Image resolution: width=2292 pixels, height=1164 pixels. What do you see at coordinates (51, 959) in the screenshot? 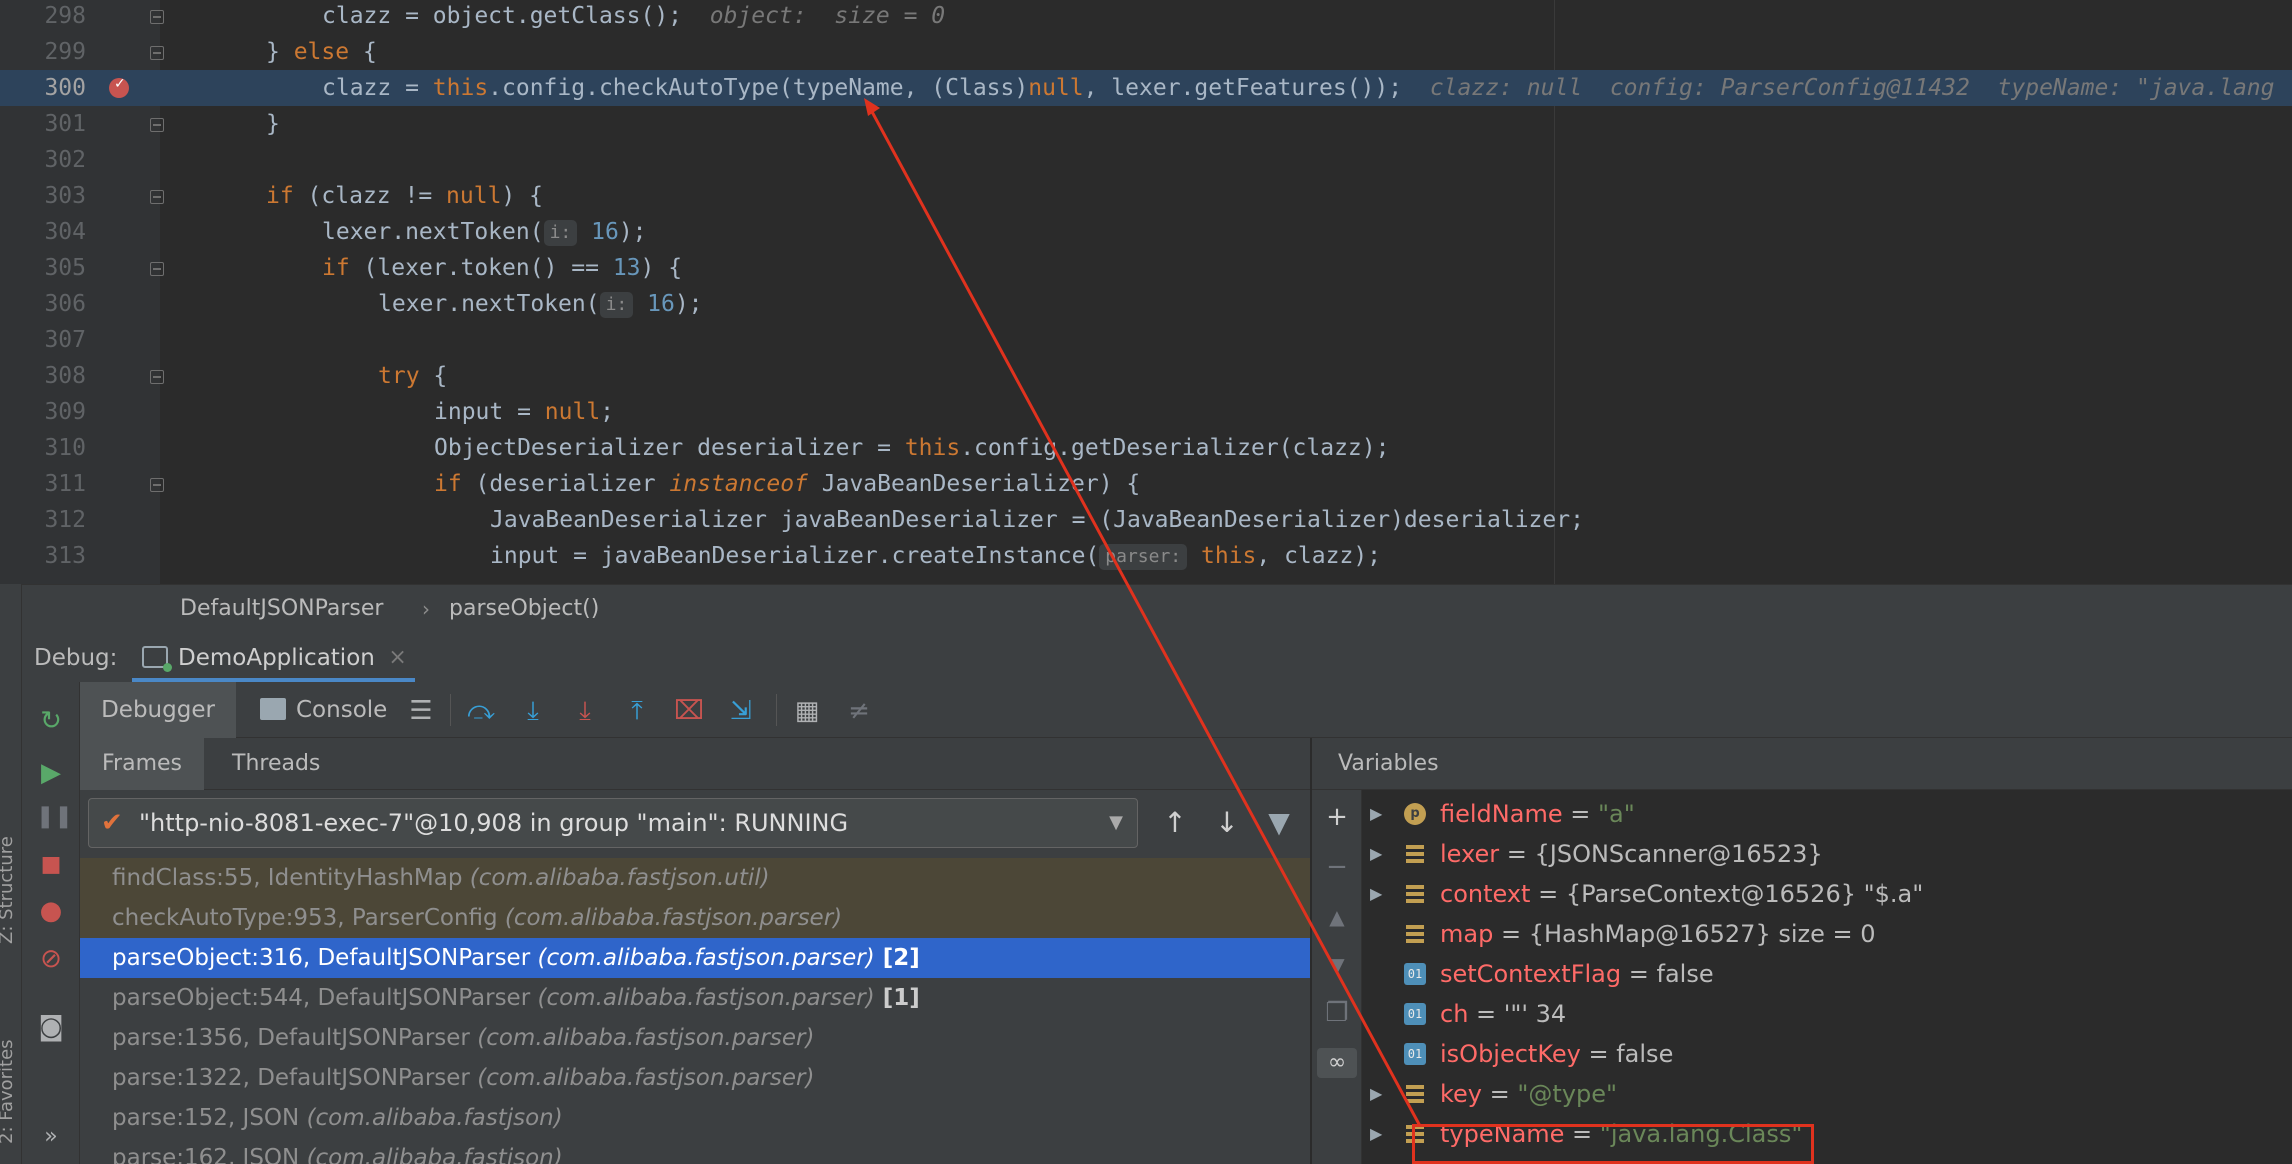
I see `mute-breakpoints-icon: ⊘` at bounding box center [51, 959].